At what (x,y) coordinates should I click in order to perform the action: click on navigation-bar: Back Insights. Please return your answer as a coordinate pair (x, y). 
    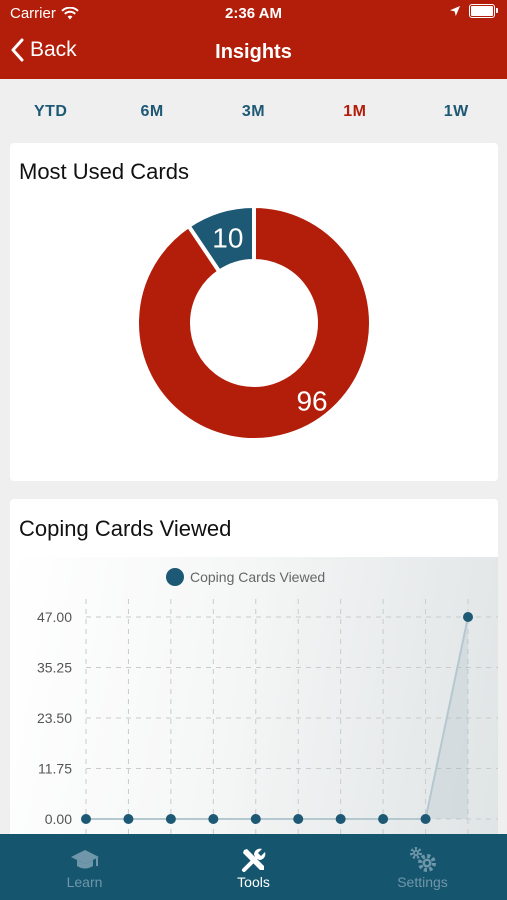
    Looking at the image, I should click on (253, 53).